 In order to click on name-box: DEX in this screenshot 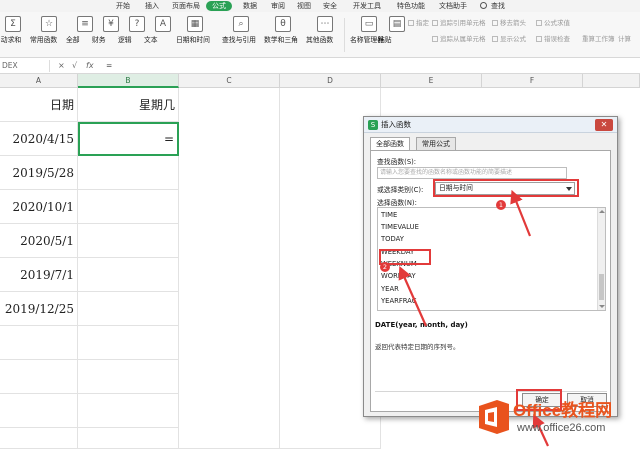, I will do `click(25, 66)`.